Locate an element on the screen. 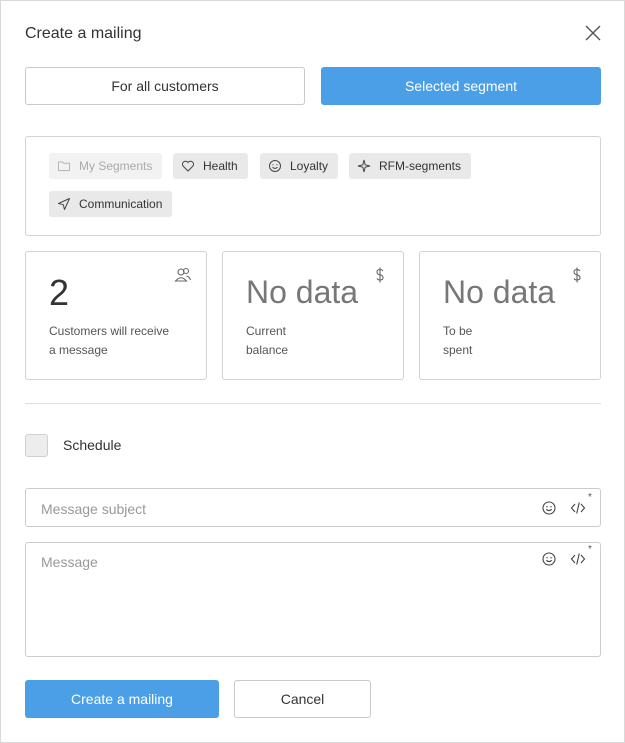  smile-icon is located at coordinates (275, 166).